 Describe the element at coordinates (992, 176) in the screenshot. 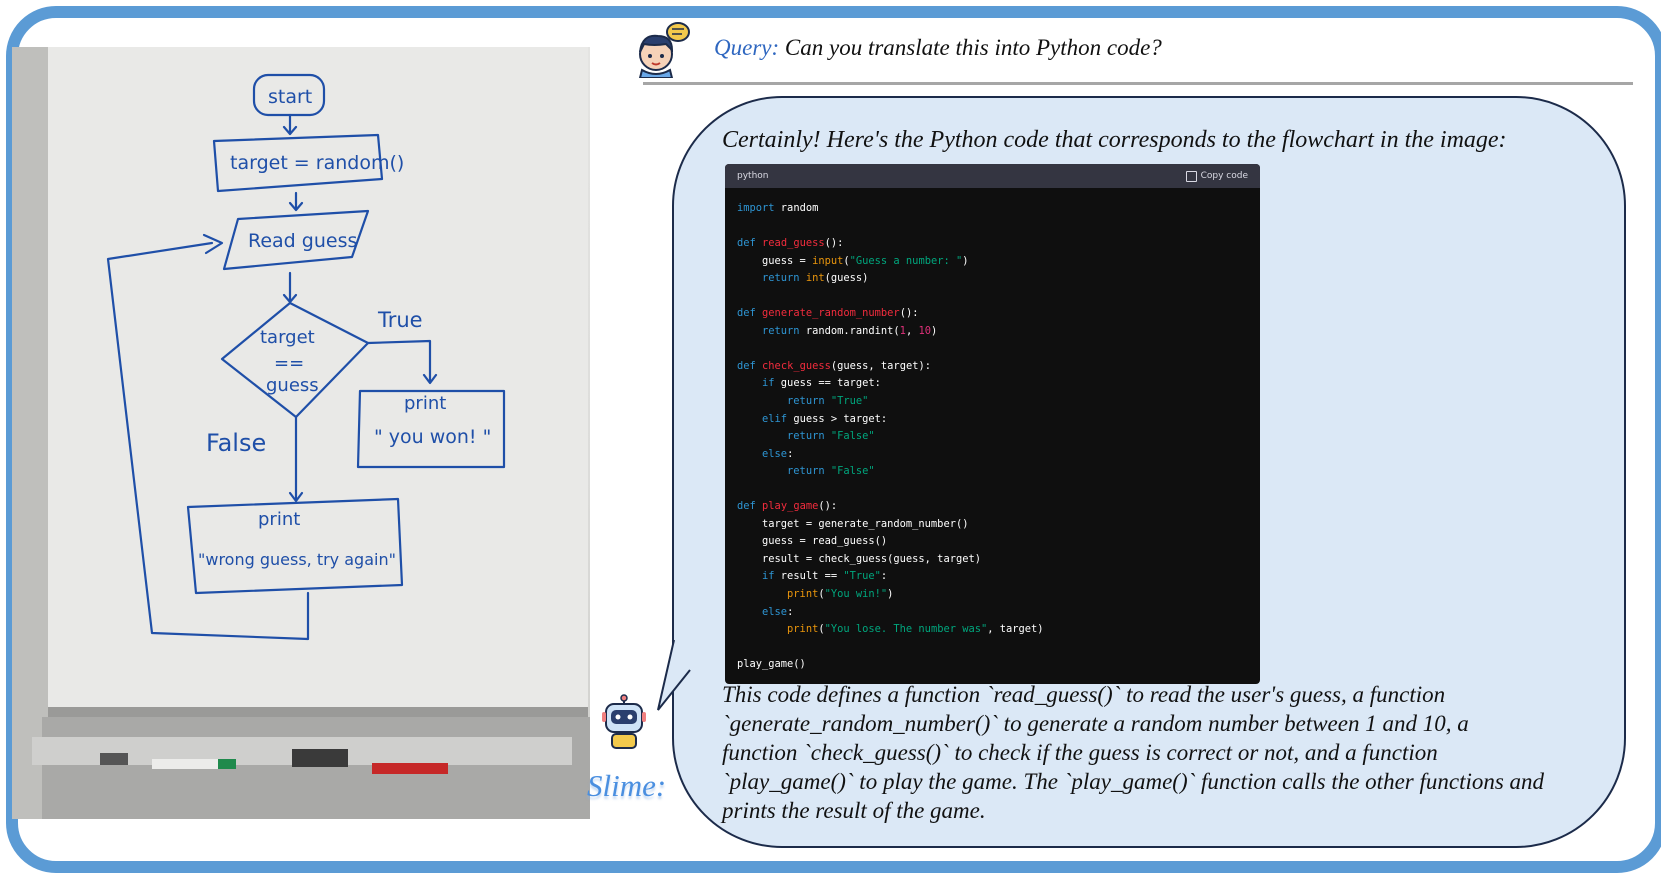

I see `code-header: python Copy code` at that location.